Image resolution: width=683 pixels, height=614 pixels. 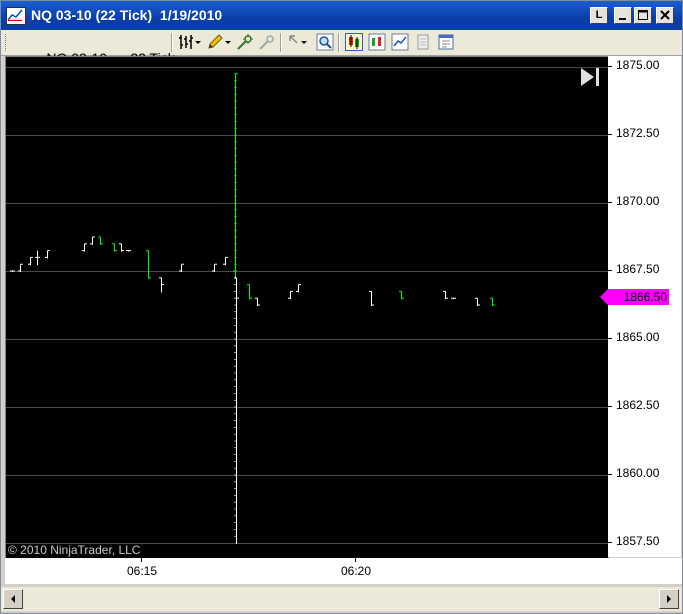 I want to click on copyright-text: © 2010 NinjaTrader, LLC, so click(x=74, y=550).